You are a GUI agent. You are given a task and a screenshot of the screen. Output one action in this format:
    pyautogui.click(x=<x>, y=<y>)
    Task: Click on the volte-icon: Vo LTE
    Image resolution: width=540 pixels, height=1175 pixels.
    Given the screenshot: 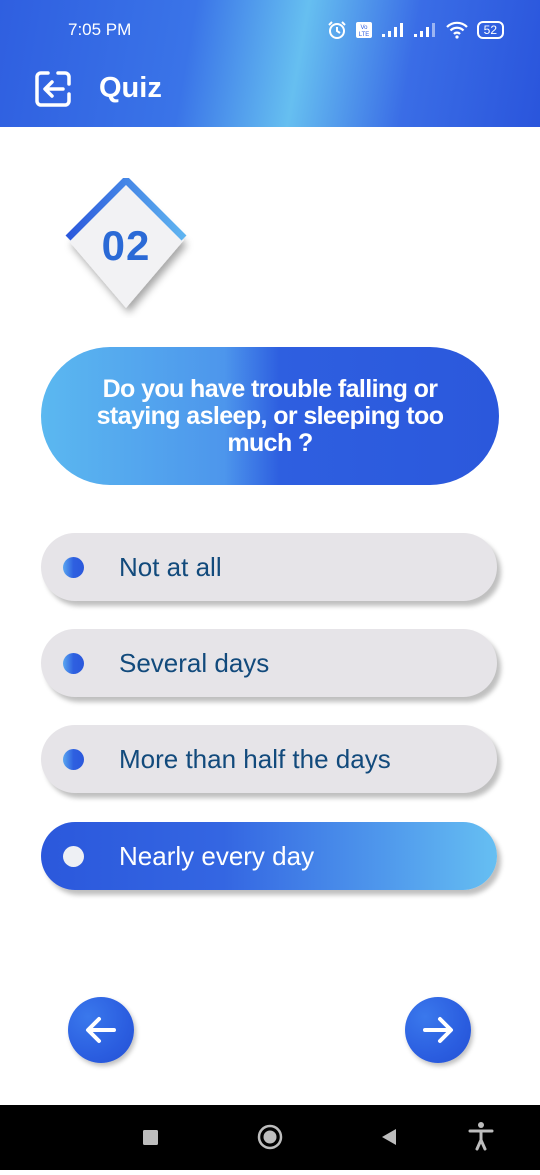 What is the action you would take?
    pyautogui.click(x=364, y=30)
    